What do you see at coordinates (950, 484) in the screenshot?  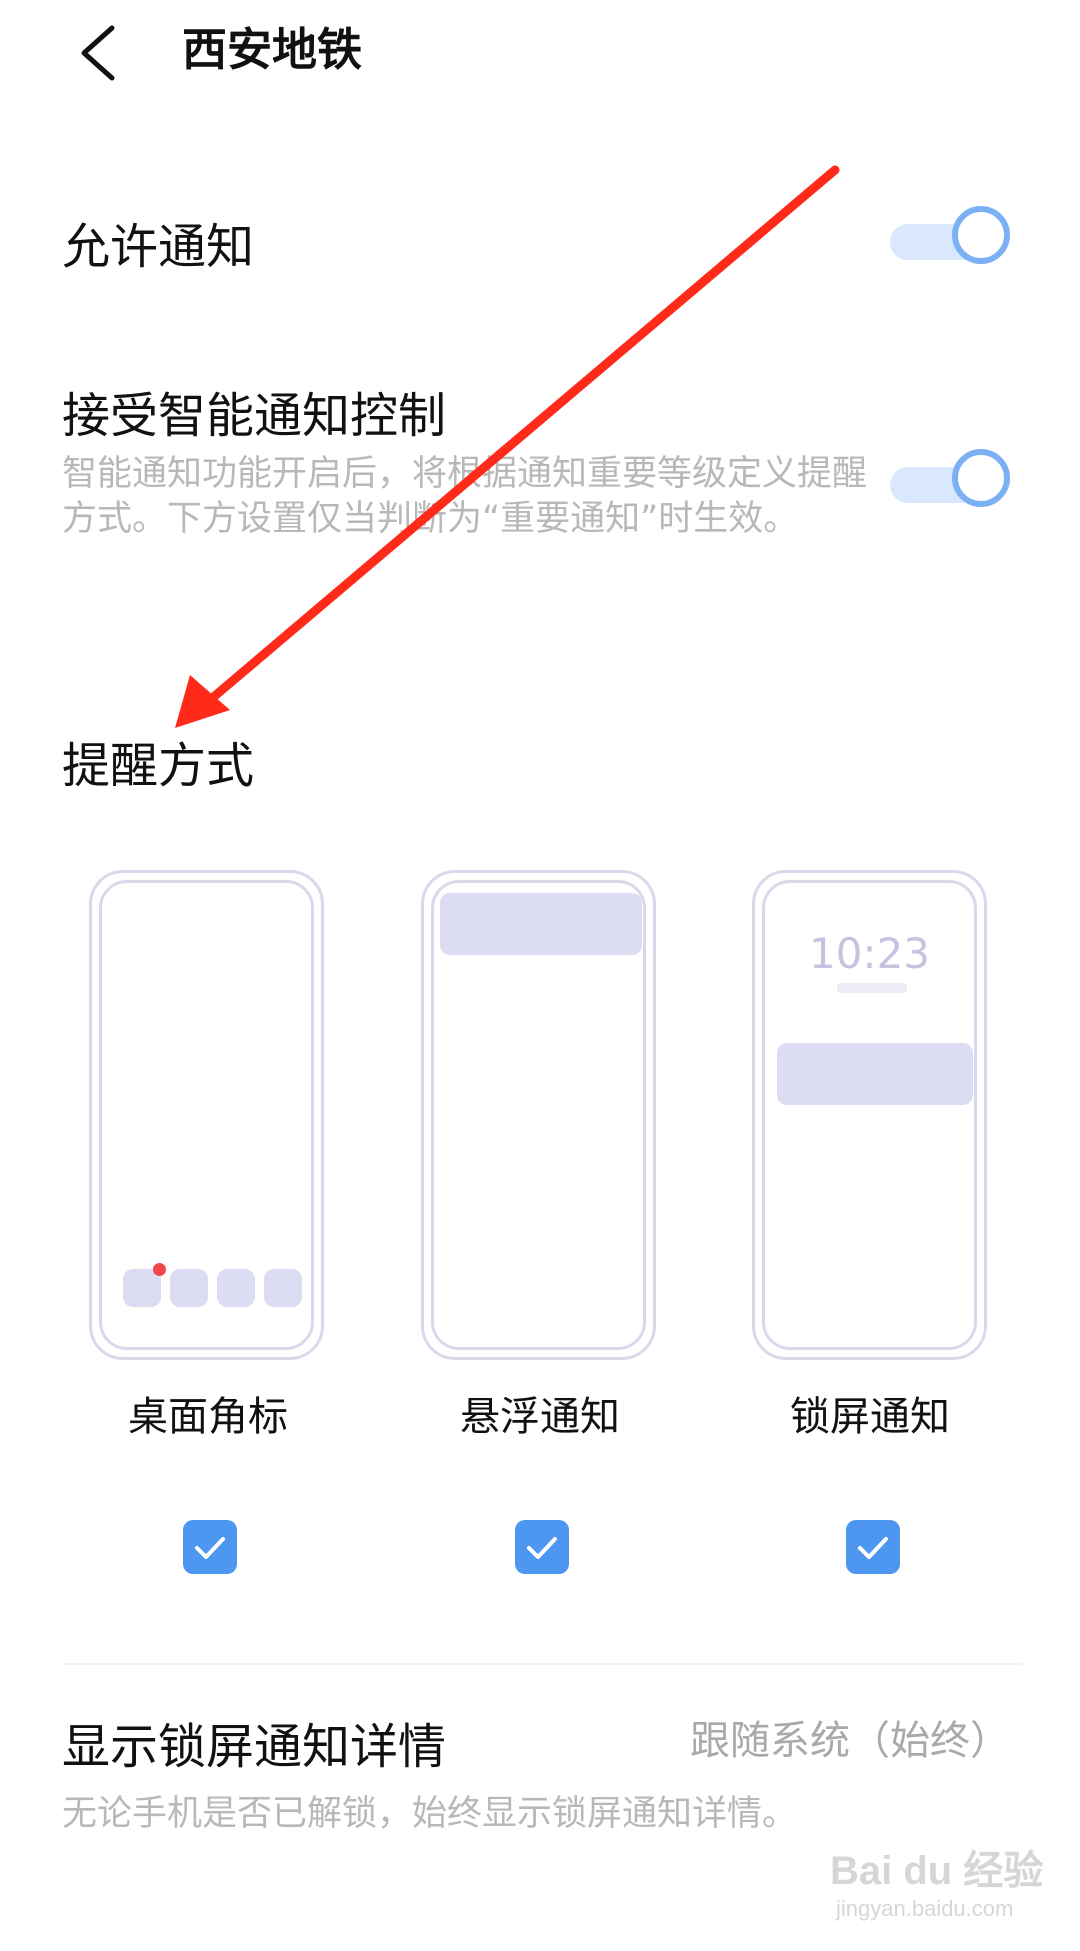 I see `smart-control-toggle` at bounding box center [950, 484].